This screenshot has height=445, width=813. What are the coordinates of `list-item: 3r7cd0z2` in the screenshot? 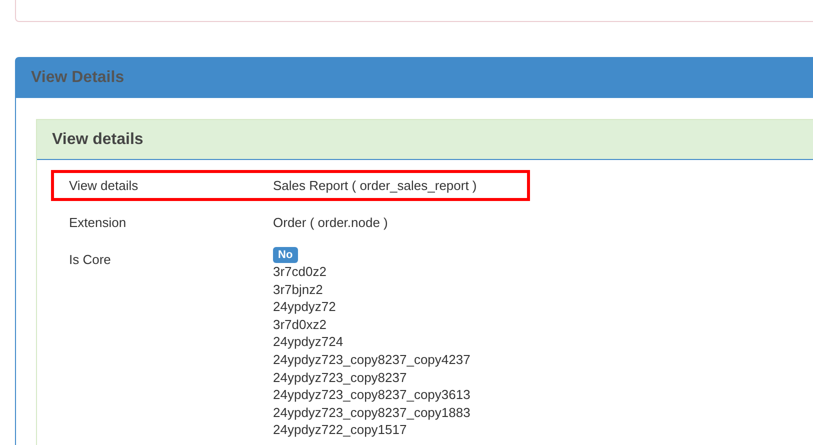 It's located at (300, 272).